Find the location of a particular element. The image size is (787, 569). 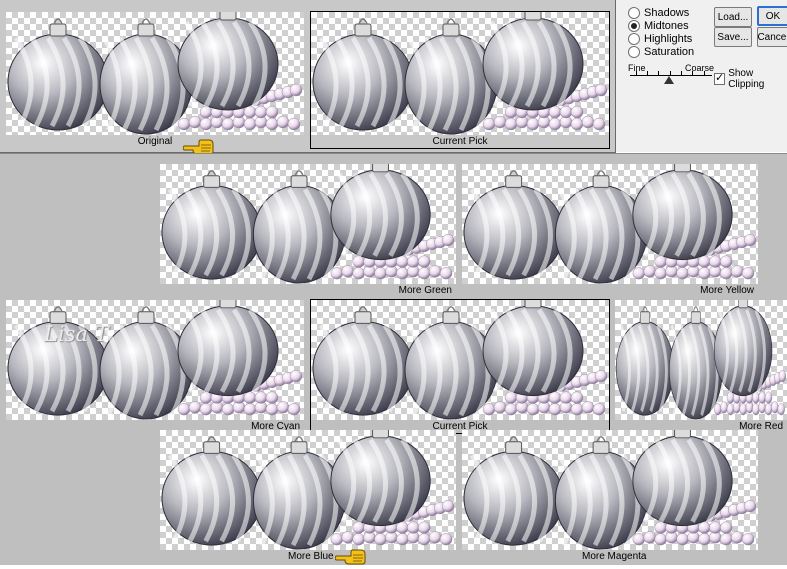

original-image is located at coordinates (155, 73).